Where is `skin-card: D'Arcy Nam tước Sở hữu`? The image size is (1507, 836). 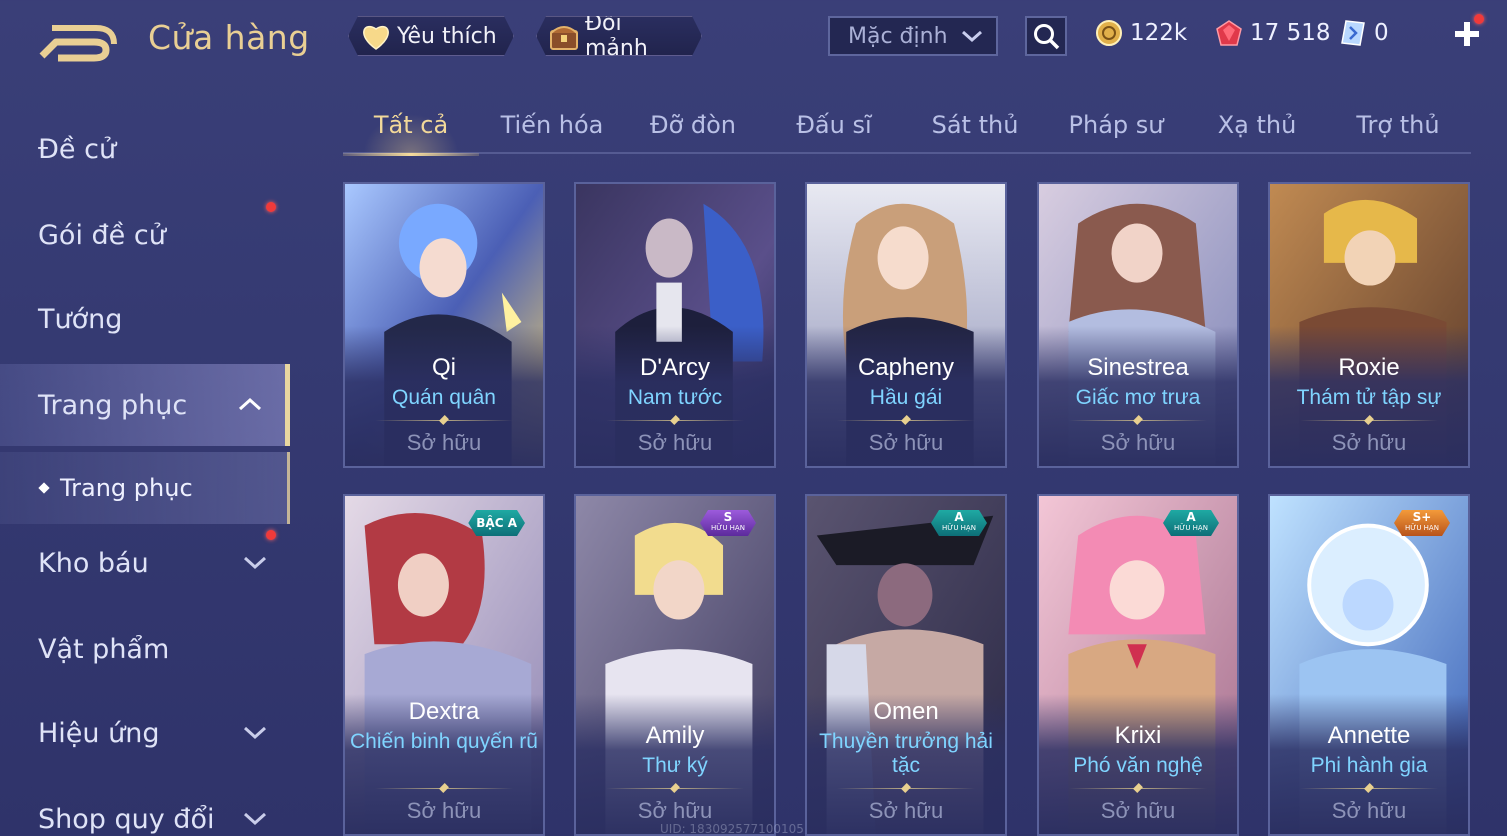 skin-card: D'Arcy Nam tước Sở hữu is located at coordinates (675, 325).